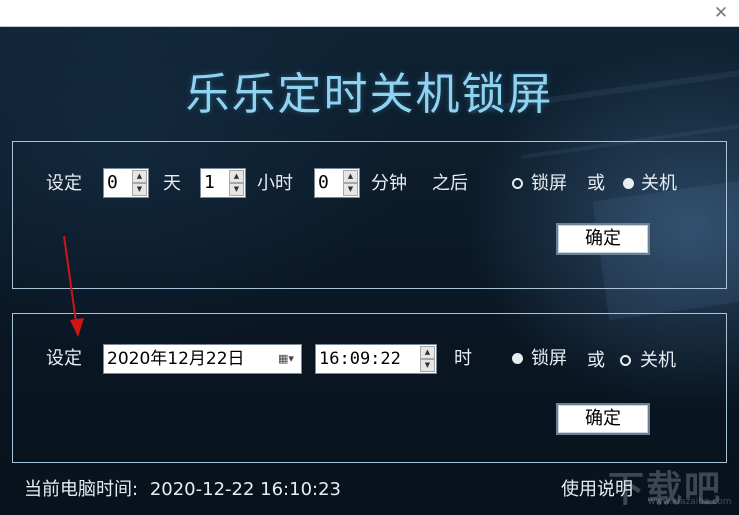 The height and width of the screenshot is (515, 739). I want to click on hours-spinner: 1 ▲ ▼, so click(223, 183).